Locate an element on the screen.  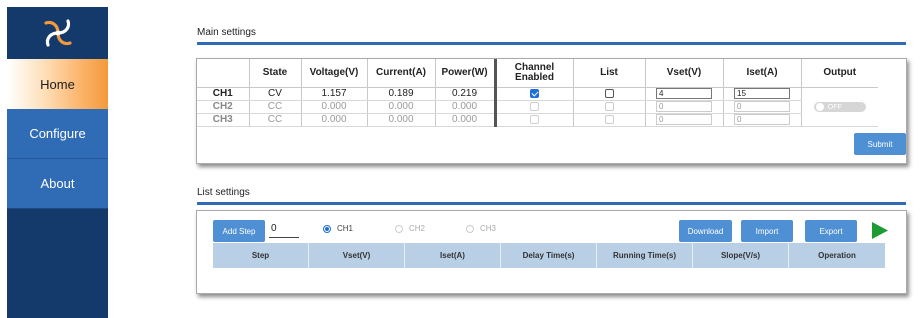
header-current: Current(A) is located at coordinates (401, 73).